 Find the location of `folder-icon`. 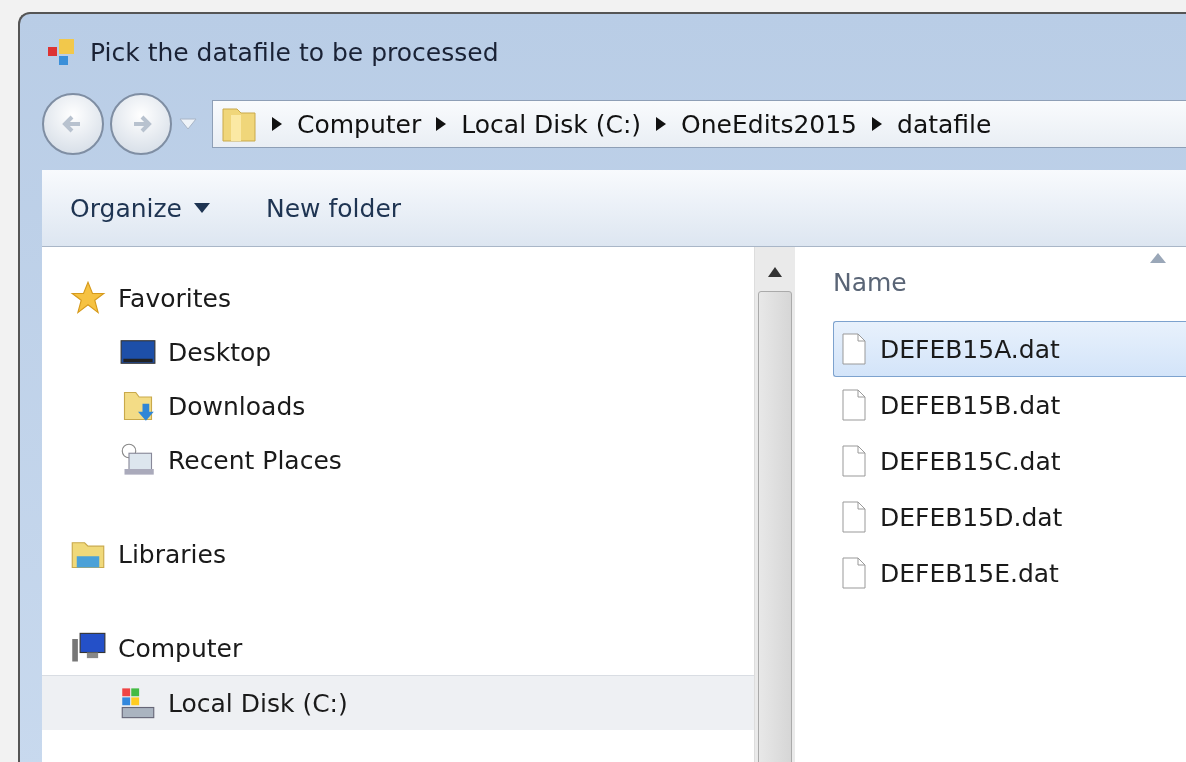

folder-icon is located at coordinates (239, 124).